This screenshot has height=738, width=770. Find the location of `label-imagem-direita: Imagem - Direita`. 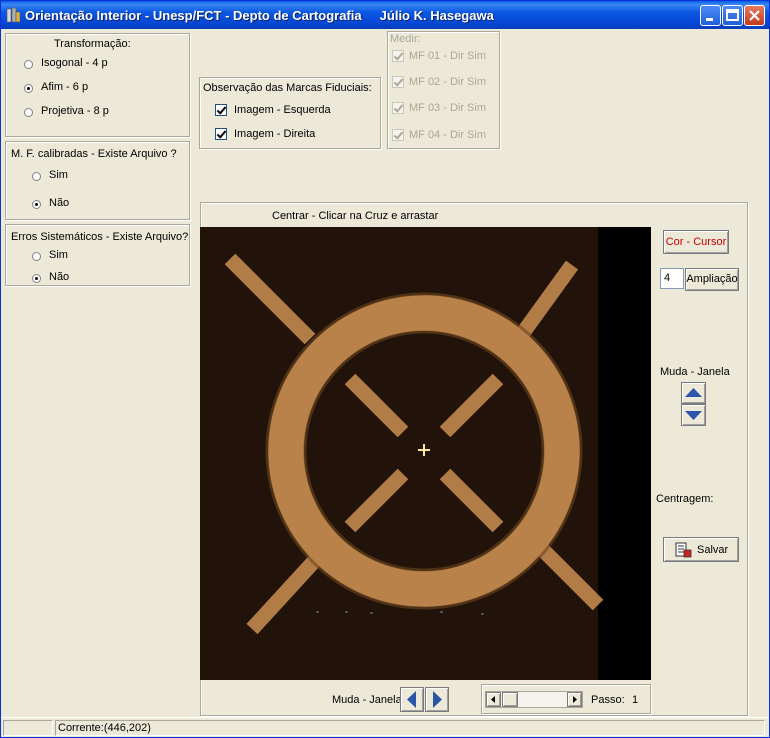

label-imagem-direita: Imagem - Direita is located at coordinates (275, 134).